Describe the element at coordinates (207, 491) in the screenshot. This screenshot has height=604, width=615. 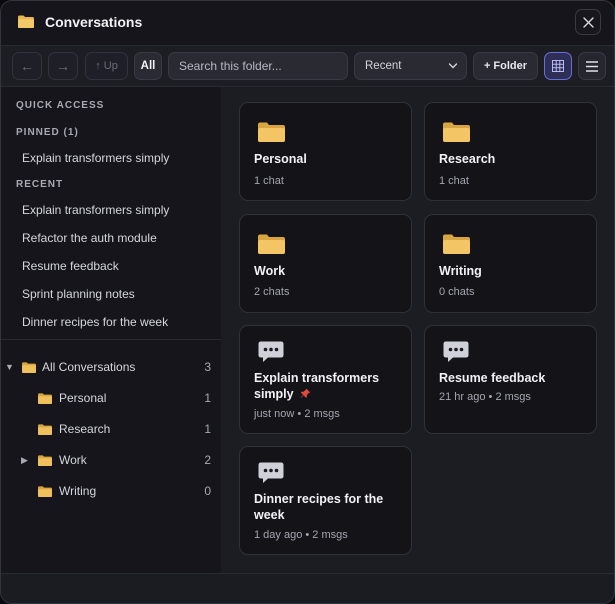
I see `tree-item-count: 0` at that location.